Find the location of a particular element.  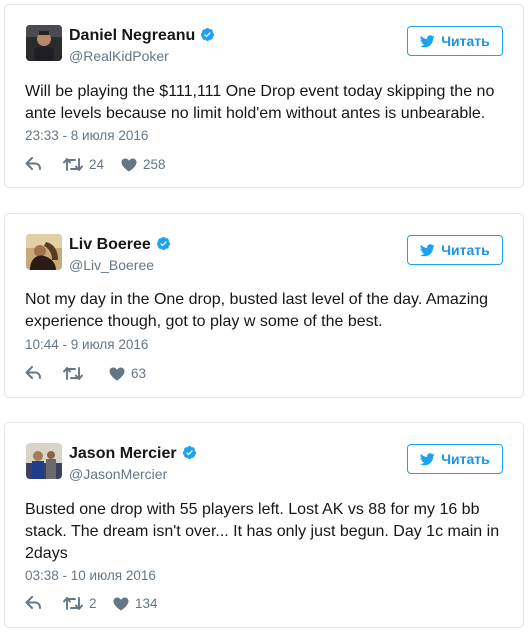

like-button: 63 is located at coordinates (127, 373).